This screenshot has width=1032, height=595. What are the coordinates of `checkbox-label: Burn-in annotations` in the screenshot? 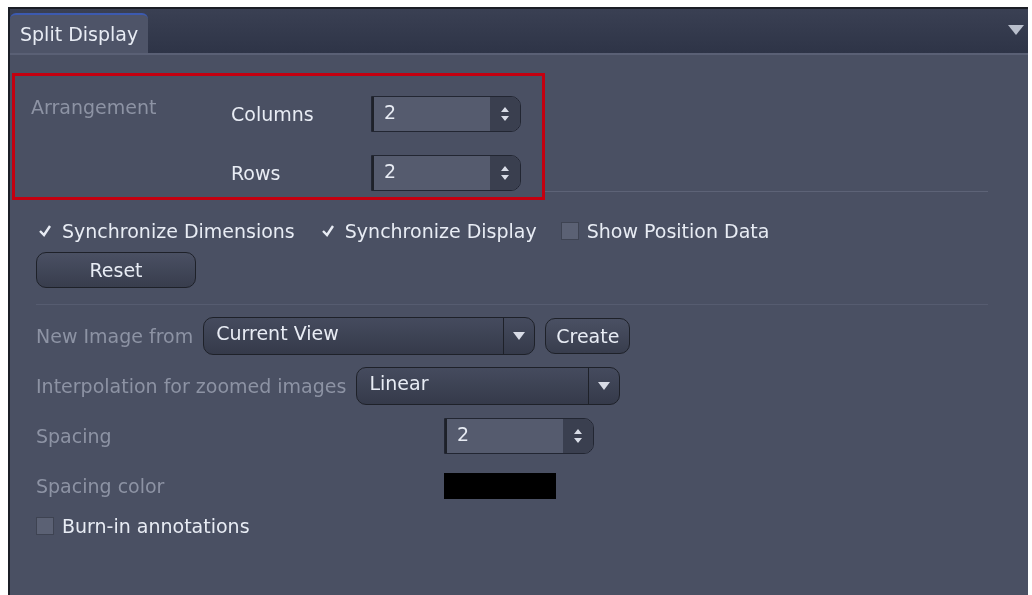 It's located at (156, 526).